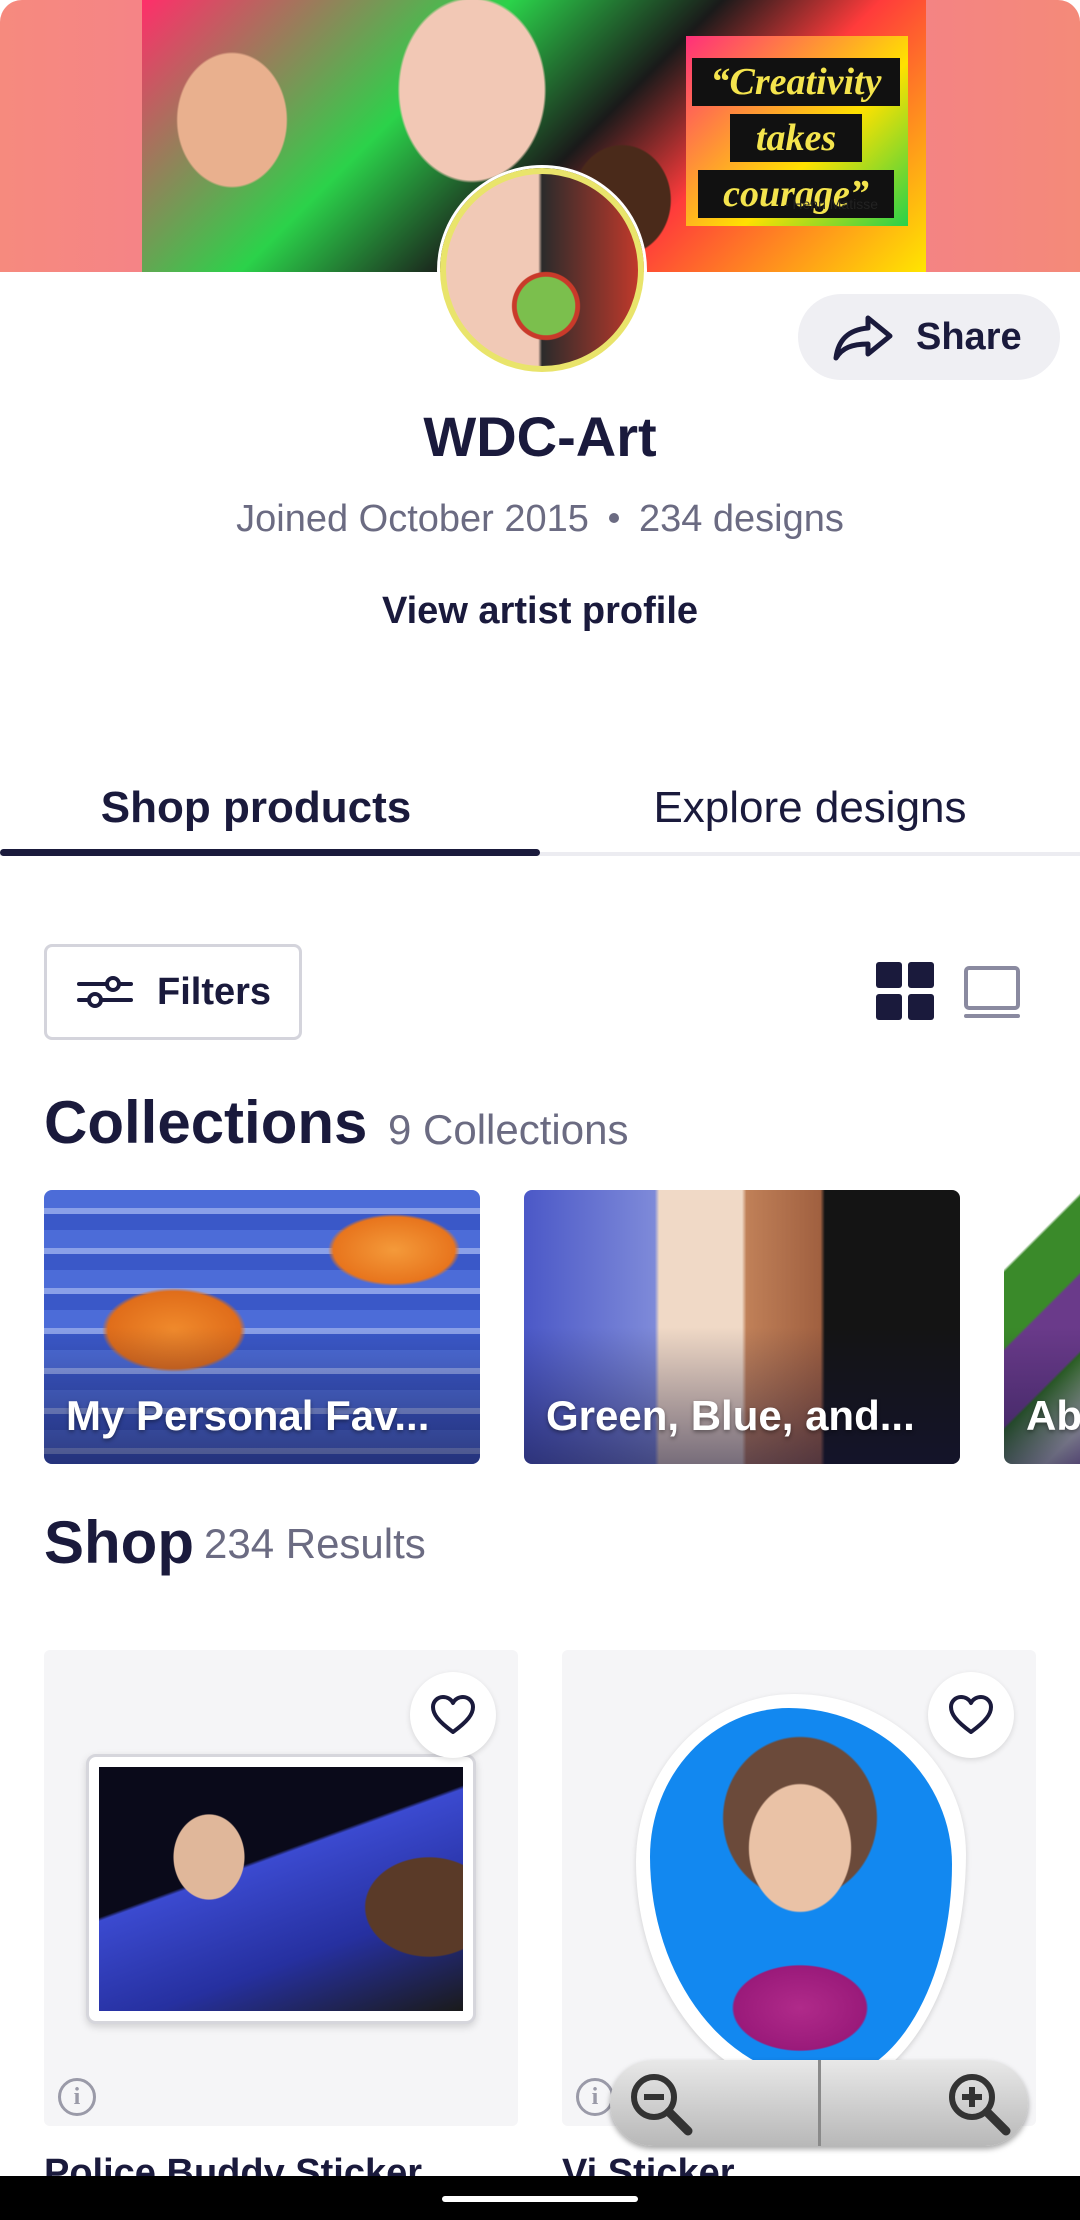 This screenshot has height=2220, width=1080. Describe the element at coordinates (540, 2199) in the screenshot. I see `home-indicator` at that location.